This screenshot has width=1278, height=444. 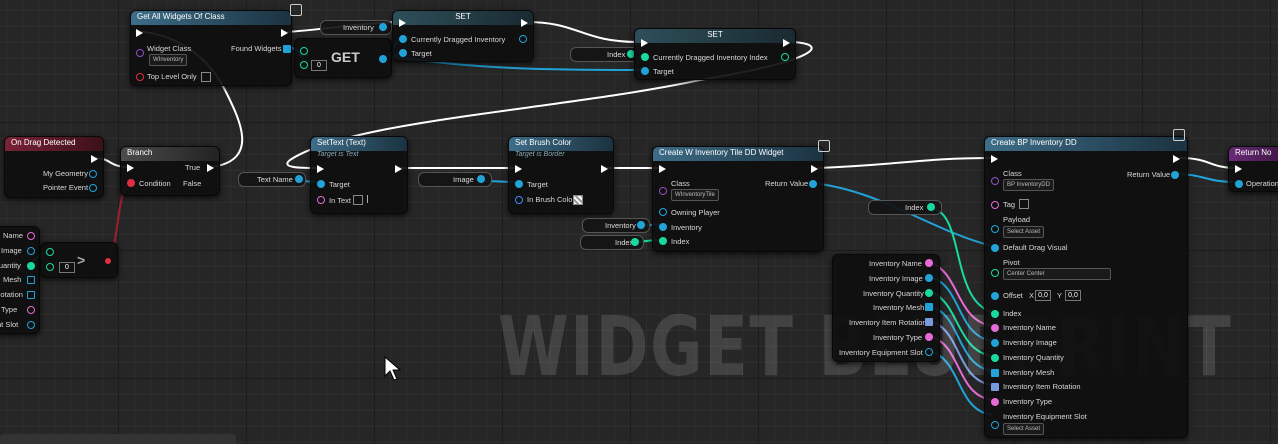 What do you see at coordinates (455, 179) in the screenshot?
I see `image-reroute: Image` at bounding box center [455, 179].